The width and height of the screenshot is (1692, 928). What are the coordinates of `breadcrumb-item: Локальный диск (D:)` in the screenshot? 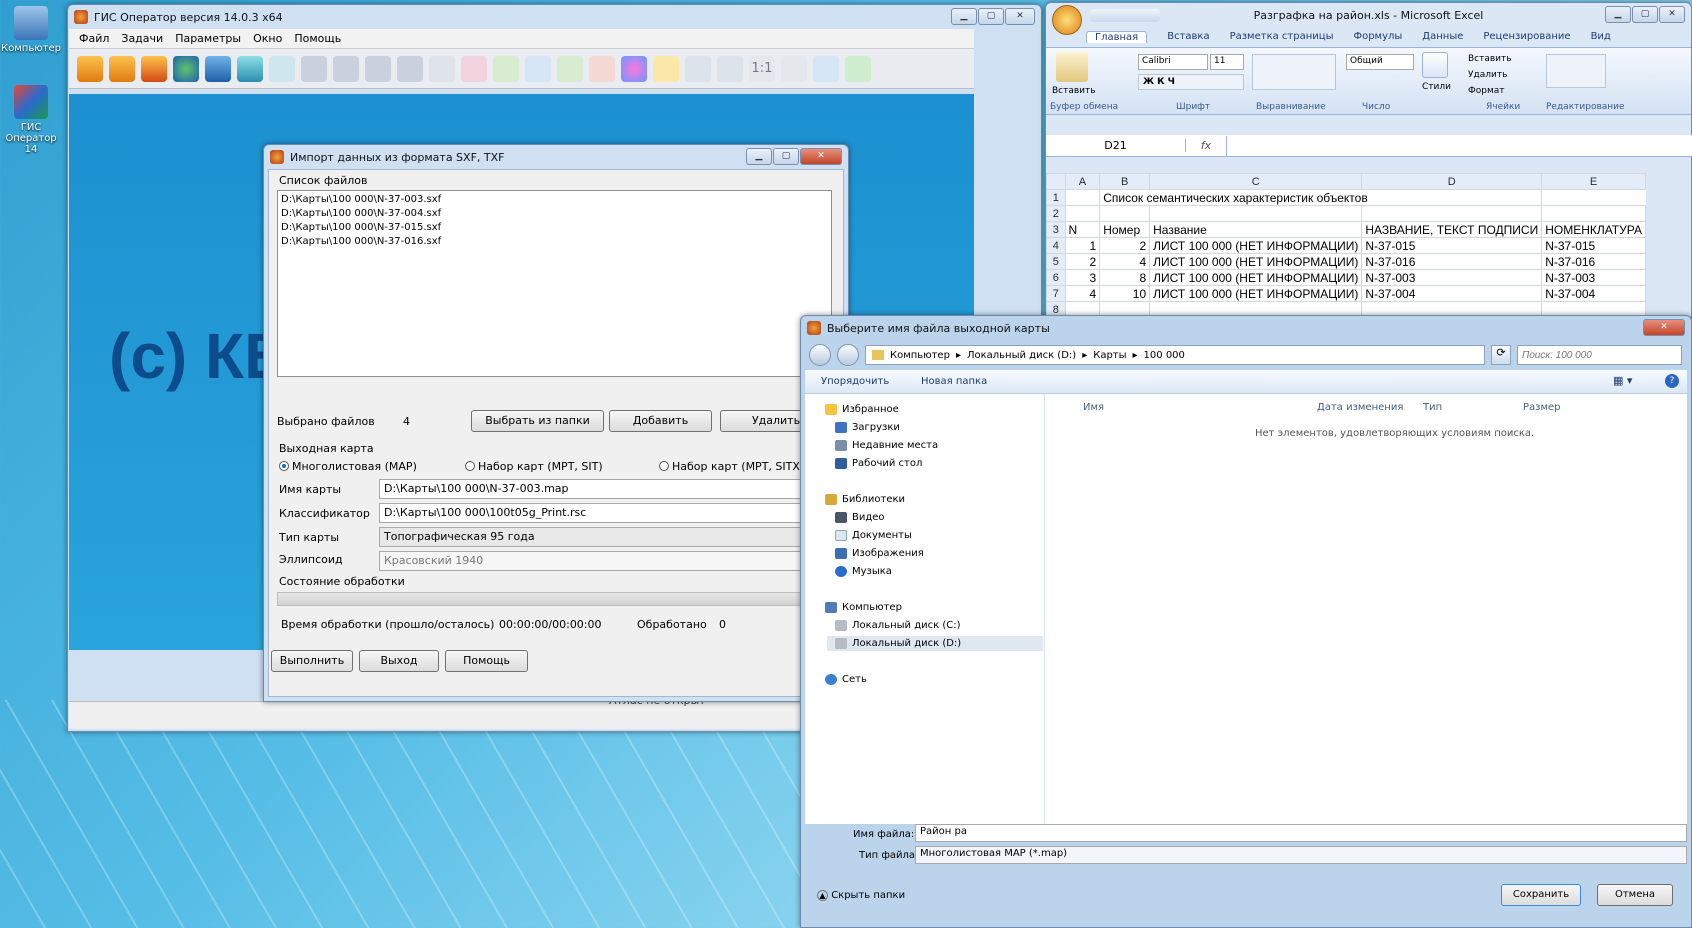 It's located at (1021, 355).